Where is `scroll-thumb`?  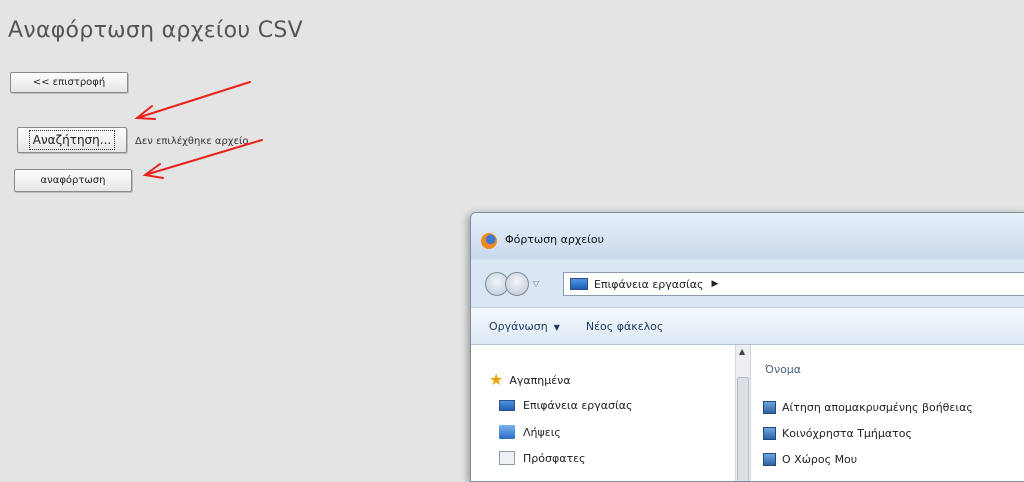 scroll-thumb is located at coordinates (743, 429).